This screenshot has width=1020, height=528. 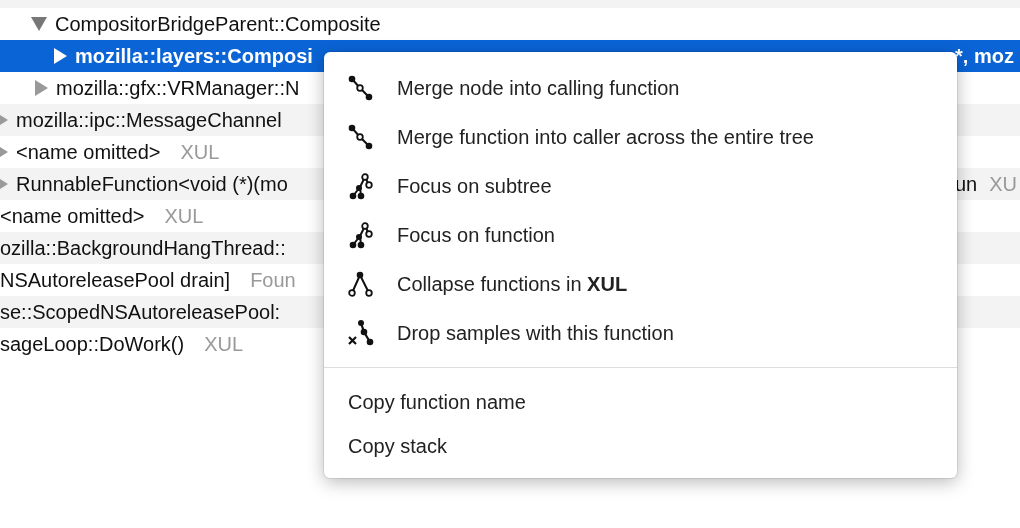 What do you see at coordinates (640, 235) in the screenshot?
I see `menu-item: Focus on function` at bounding box center [640, 235].